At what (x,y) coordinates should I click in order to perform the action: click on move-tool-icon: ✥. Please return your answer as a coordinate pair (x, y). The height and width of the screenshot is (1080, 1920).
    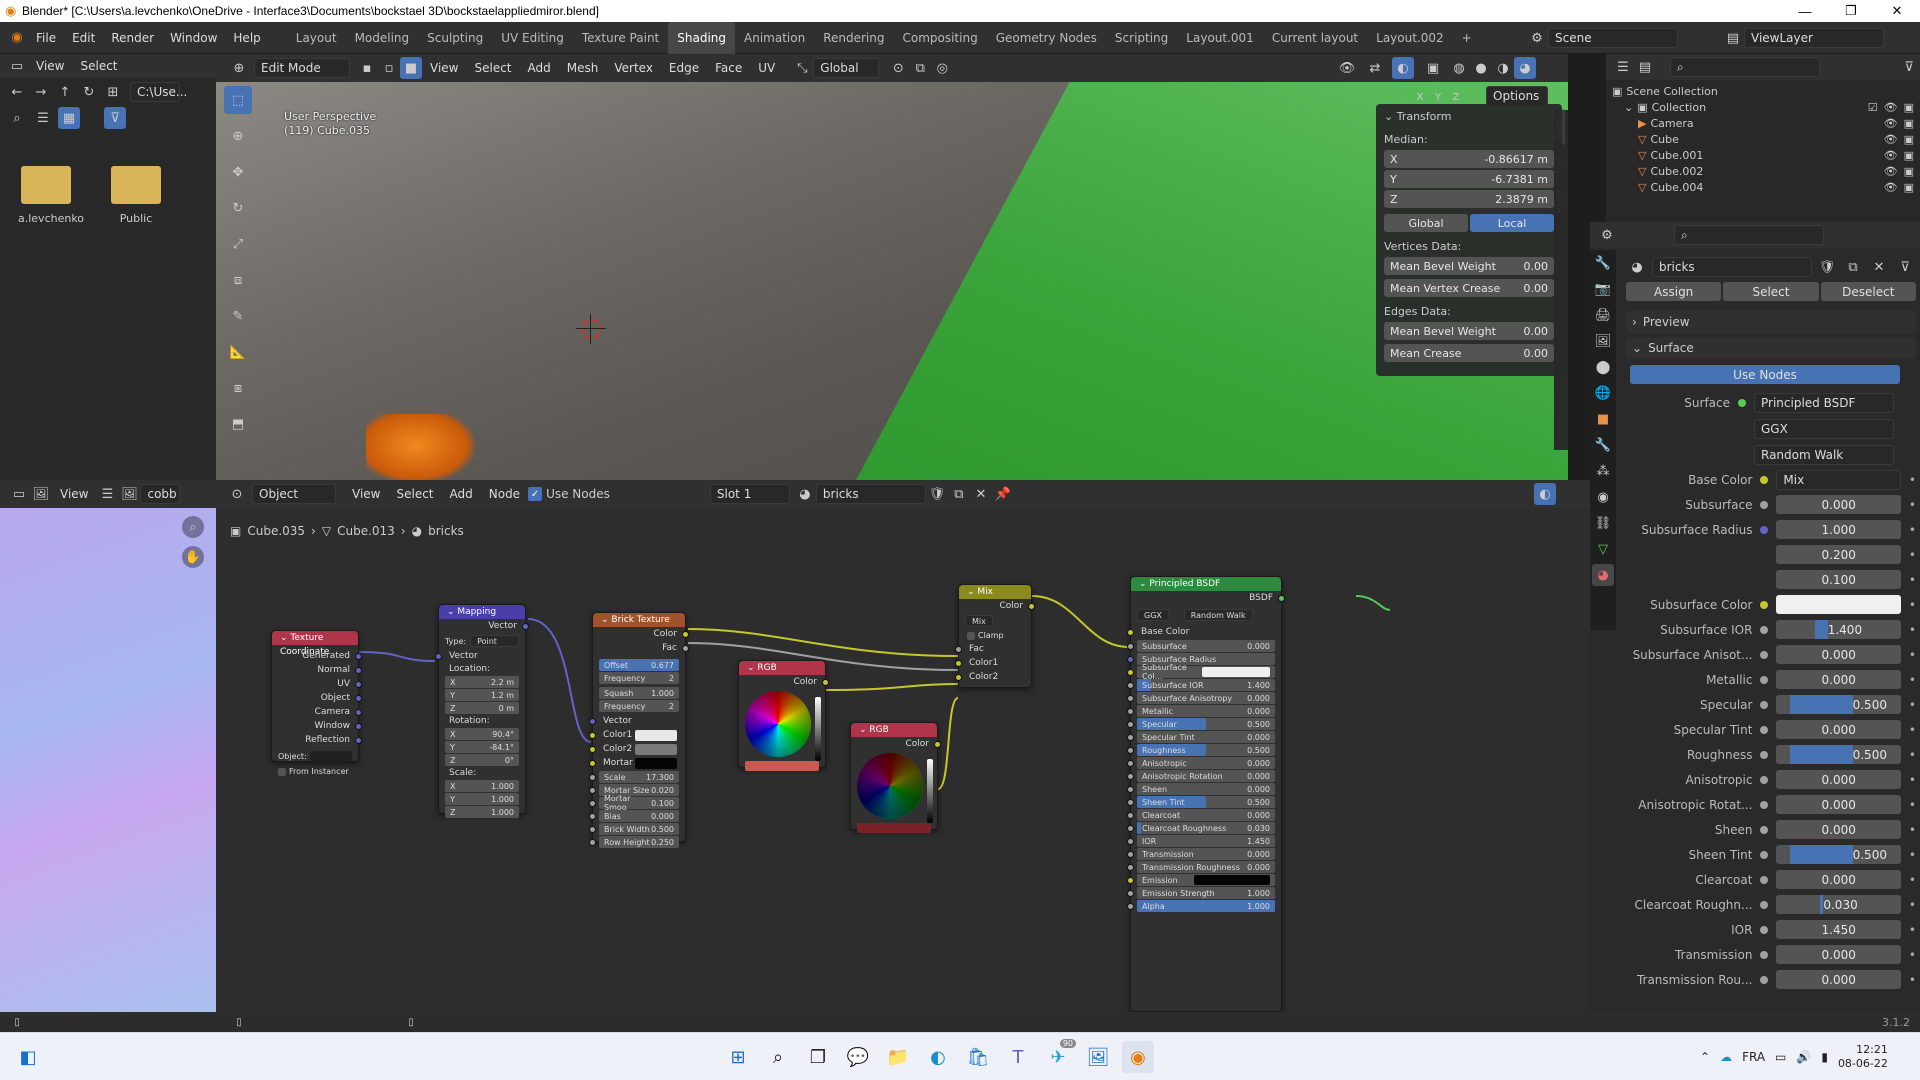
    Looking at the image, I should click on (238, 172).